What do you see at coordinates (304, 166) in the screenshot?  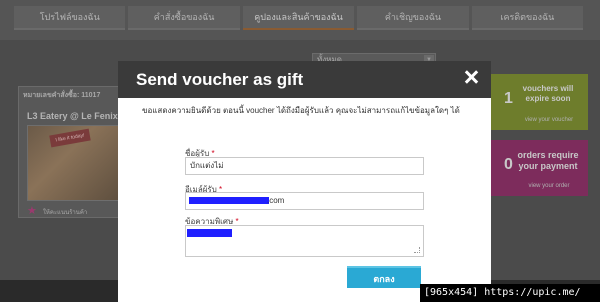 I see `recipient-name-field: บักแต่งไม่` at bounding box center [304, 166].